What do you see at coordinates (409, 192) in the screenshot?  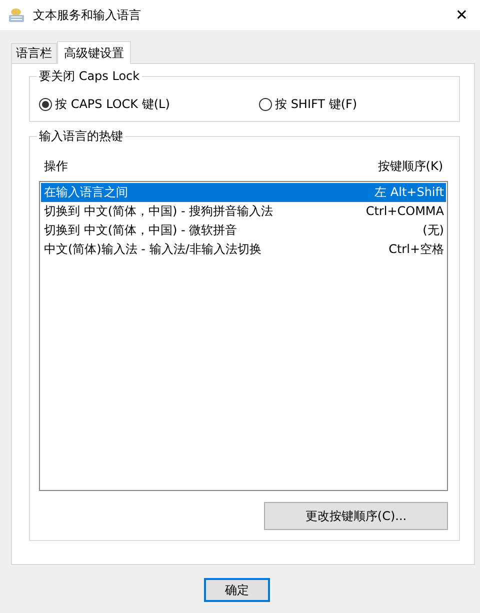 I see `key-sequence: 左 Alt+Shift` at bounding box center [409, 192].